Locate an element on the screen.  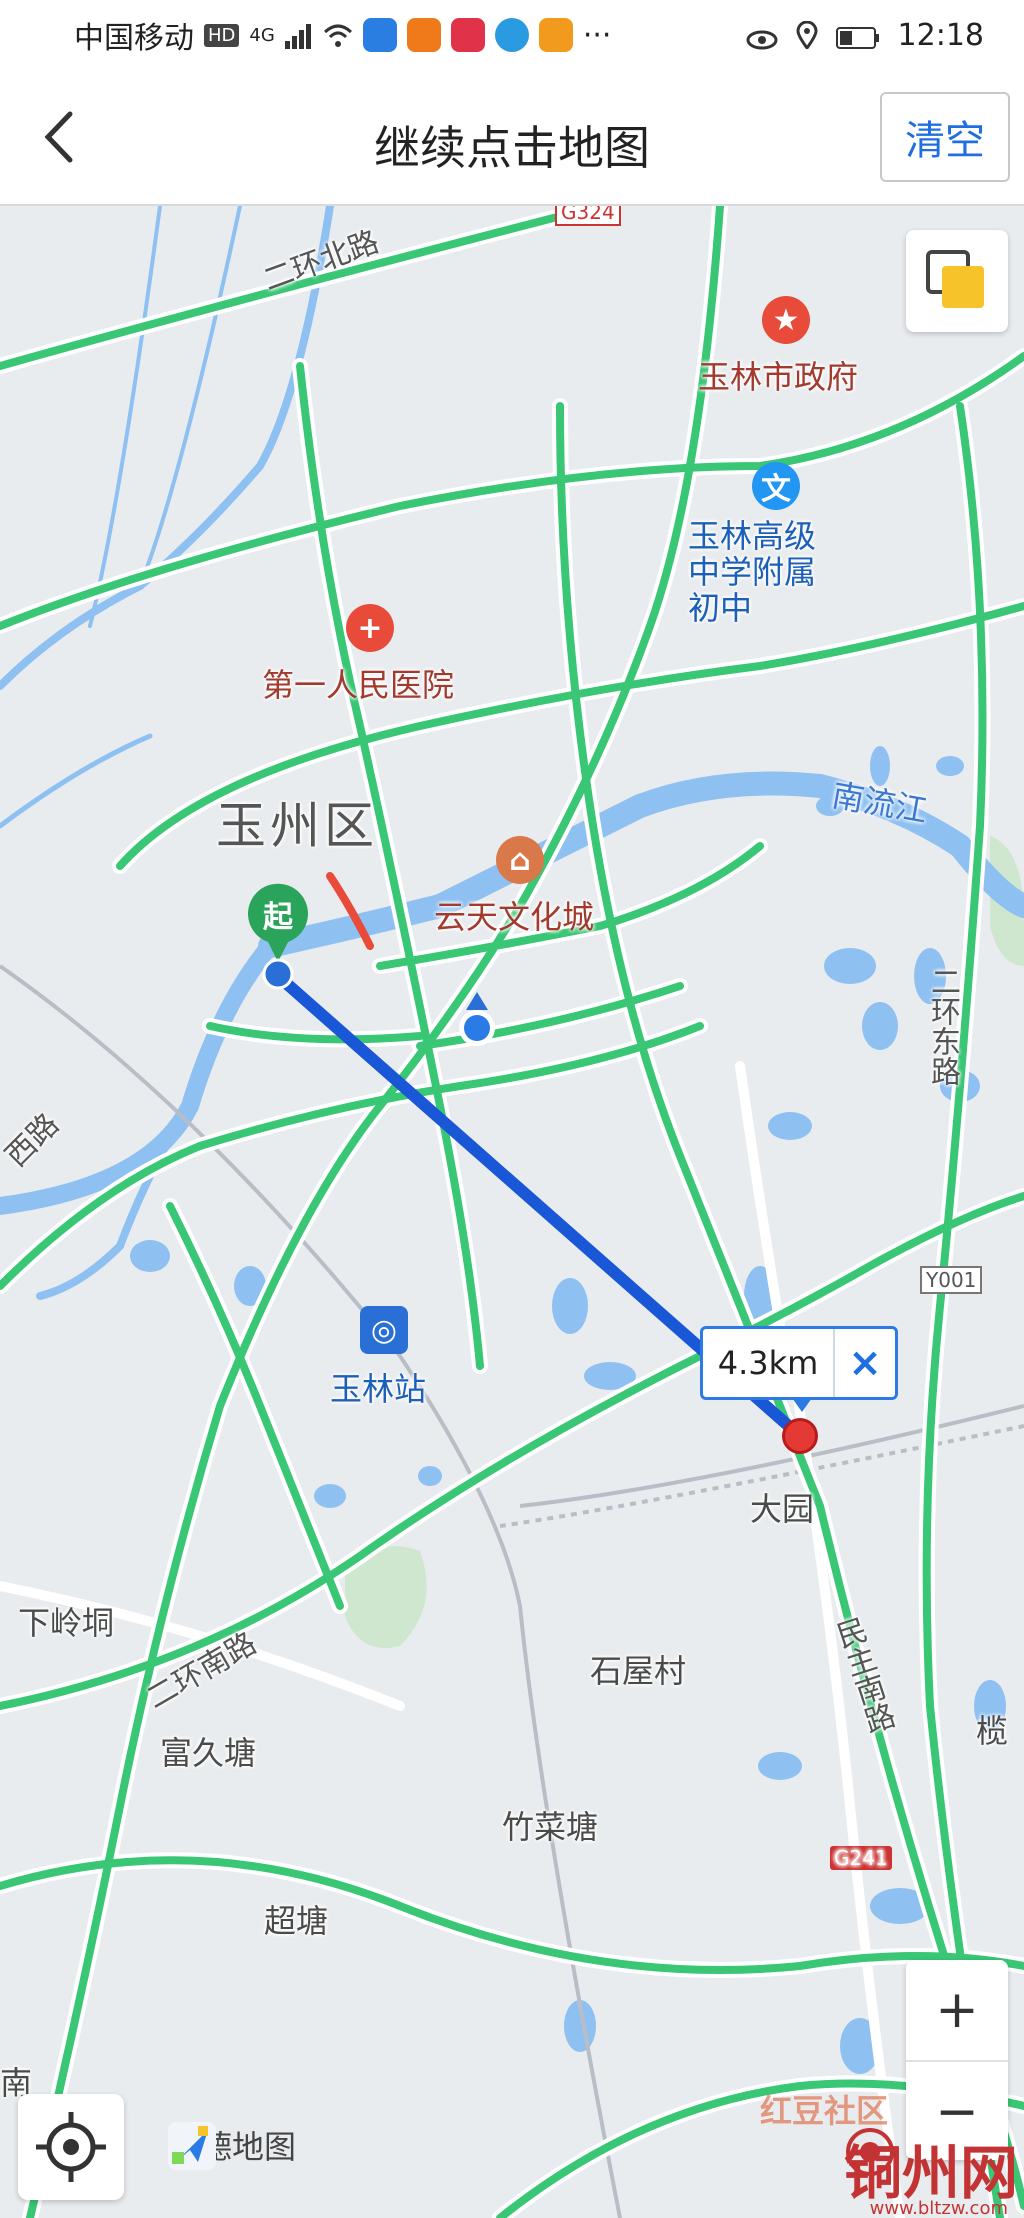
train-station-icon: ◎ is located at coordinates (384, 1330).